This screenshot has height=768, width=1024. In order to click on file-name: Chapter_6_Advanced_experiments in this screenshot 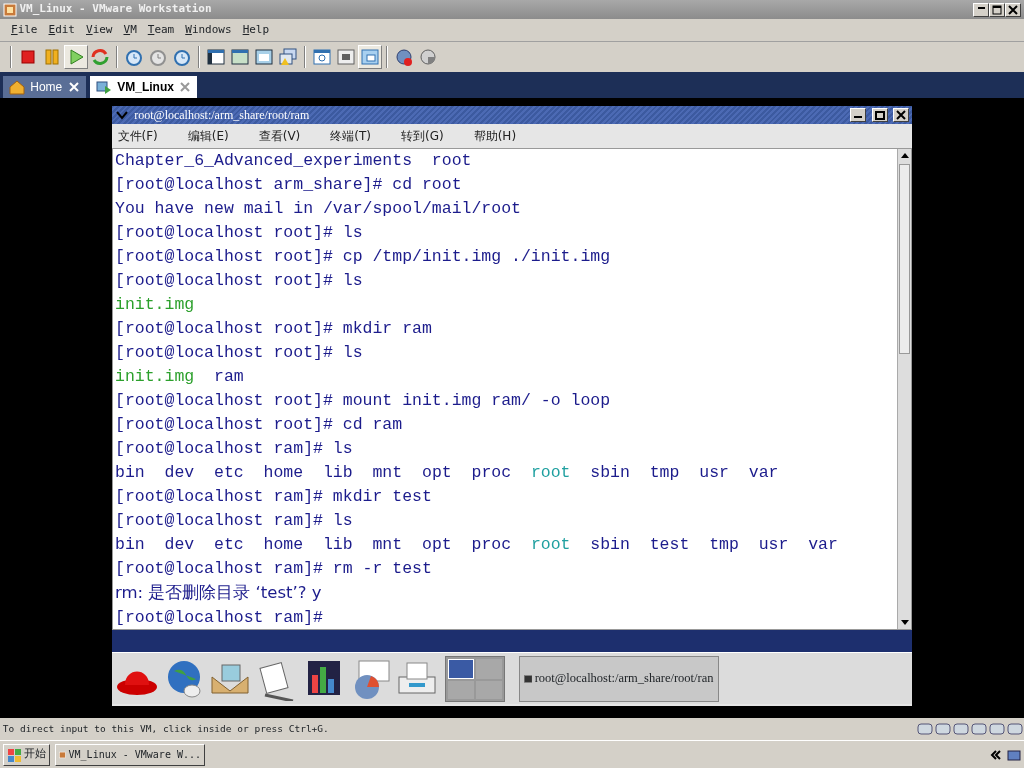, I will do `click(264, 160)`.